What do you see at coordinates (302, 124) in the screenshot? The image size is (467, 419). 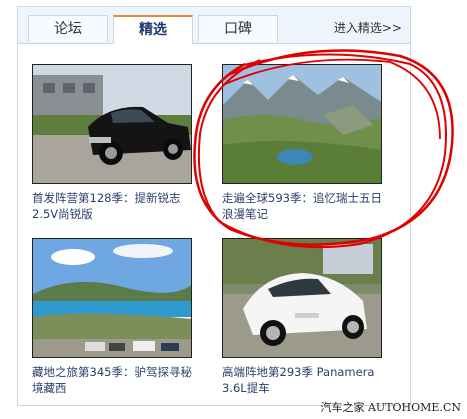 I see `swiss-mountain-lake-photo` at bounding box center [302, 124].